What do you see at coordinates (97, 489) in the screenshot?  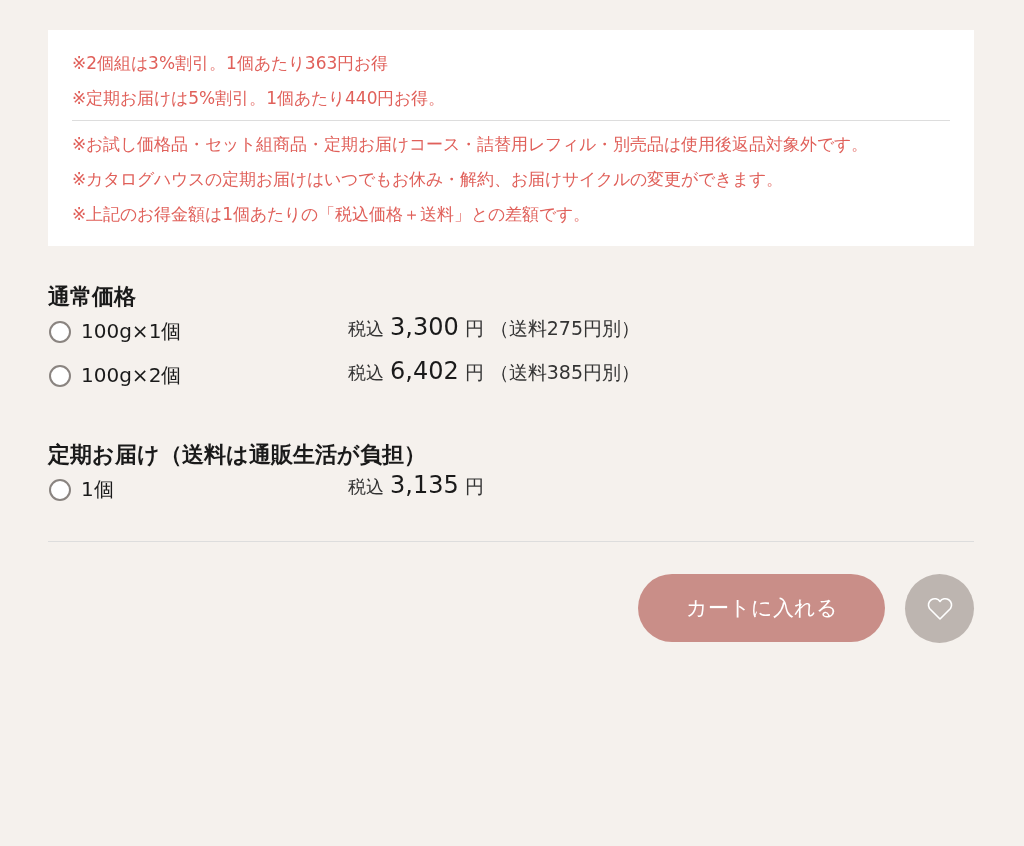 I see `option-label: 1個` at bounding box center [97, 489].